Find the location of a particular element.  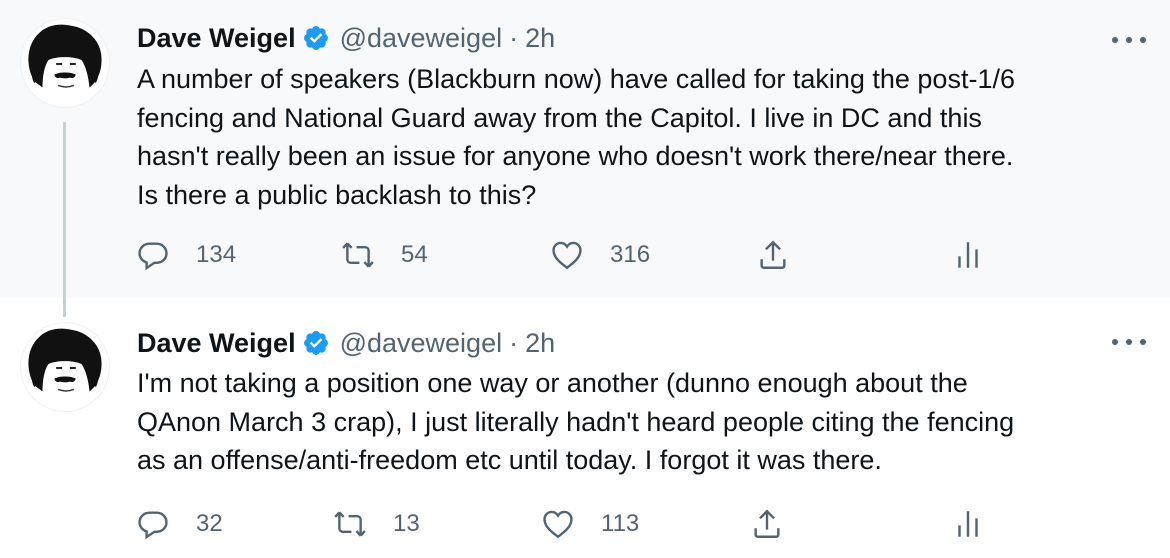

retweet-button: 54 is located at coordinates (384, 255).